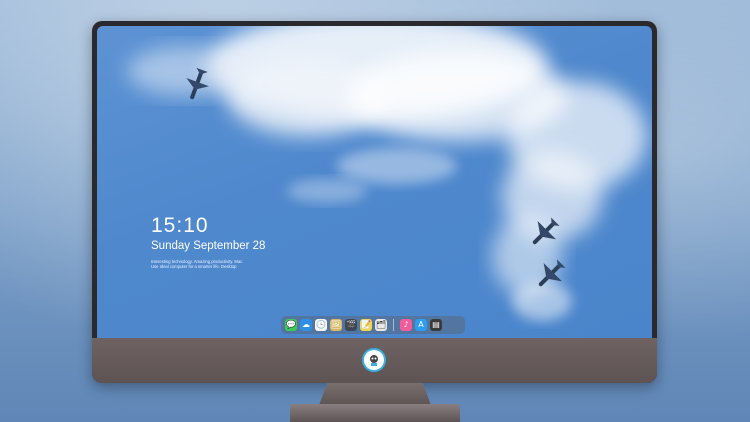 The height and width of the screenshot is (422, 750). I want to click on dock-separator, so click(393, 325).